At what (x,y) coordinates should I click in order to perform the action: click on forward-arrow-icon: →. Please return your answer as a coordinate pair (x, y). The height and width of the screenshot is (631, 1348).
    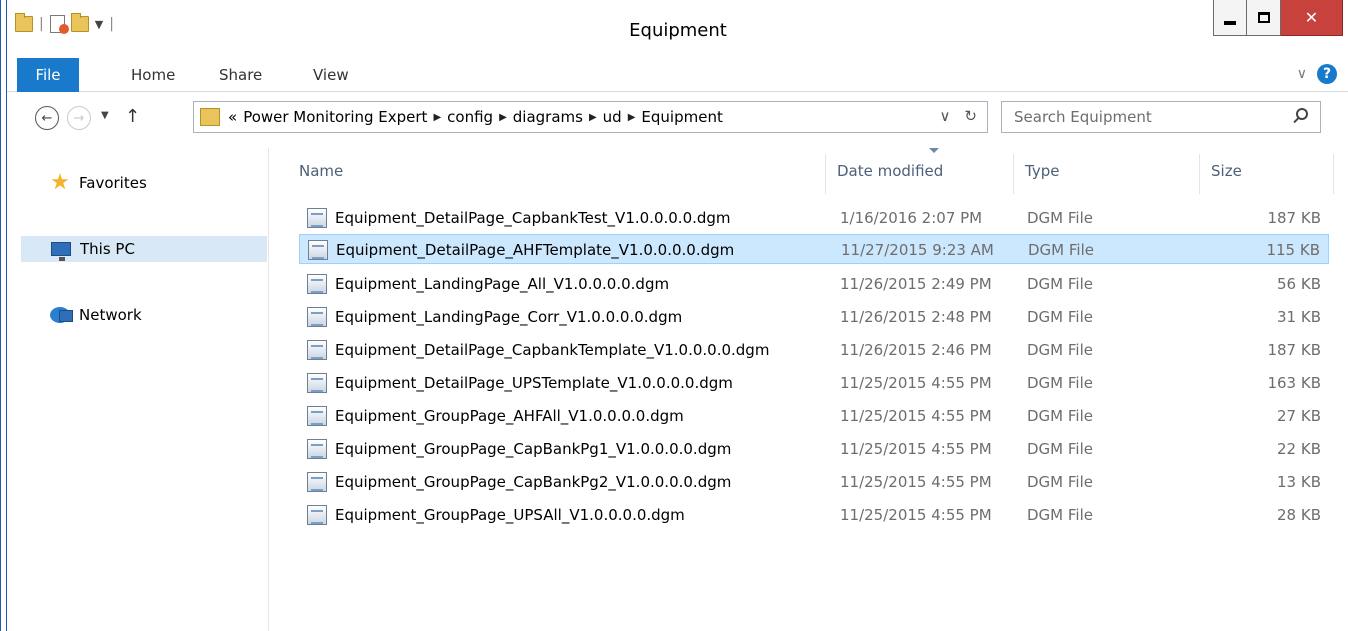
    Looking at the image, I should click on (79, 118).